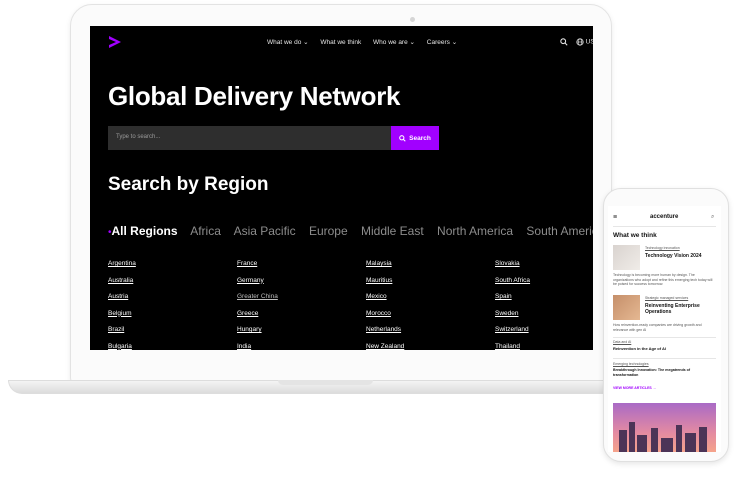  What do you see at coordinates (664, 217) in the screenshot?
I see `mobile-brand-logo: accenture` at bounding box center [664, 217].